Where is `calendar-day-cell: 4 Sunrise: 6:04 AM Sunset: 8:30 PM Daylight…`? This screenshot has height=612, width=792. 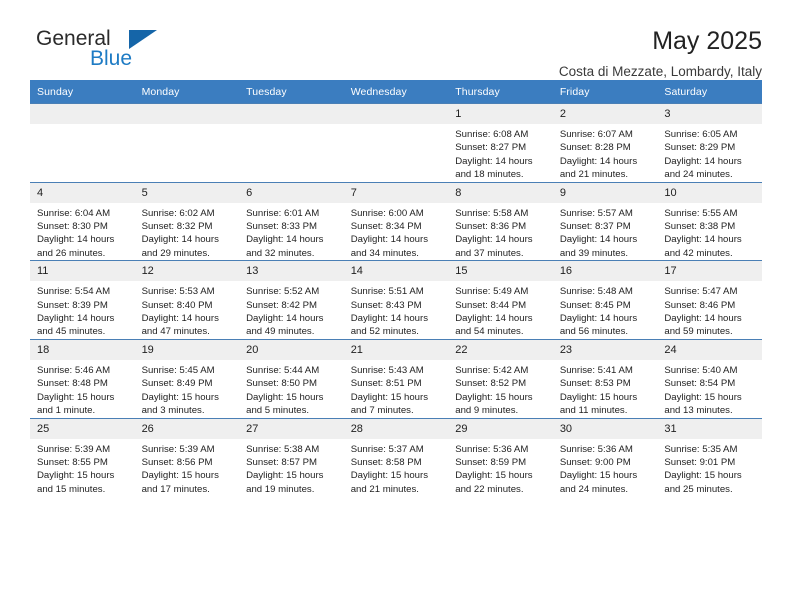
calendar-day-cell: 4 Sunrise: 6:04 AM Sunset: 8:30 PM Daylight… is located at coordinates (82, 221).